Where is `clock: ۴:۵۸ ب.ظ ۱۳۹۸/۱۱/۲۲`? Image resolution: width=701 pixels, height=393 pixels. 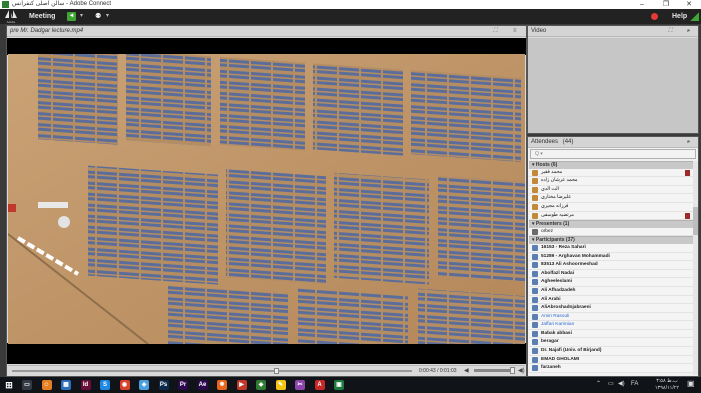 clock: ۴:۵۸ ب.ظ ۱۳۹۸/۱۱/۲۲ is located at coordinates (667, 385).